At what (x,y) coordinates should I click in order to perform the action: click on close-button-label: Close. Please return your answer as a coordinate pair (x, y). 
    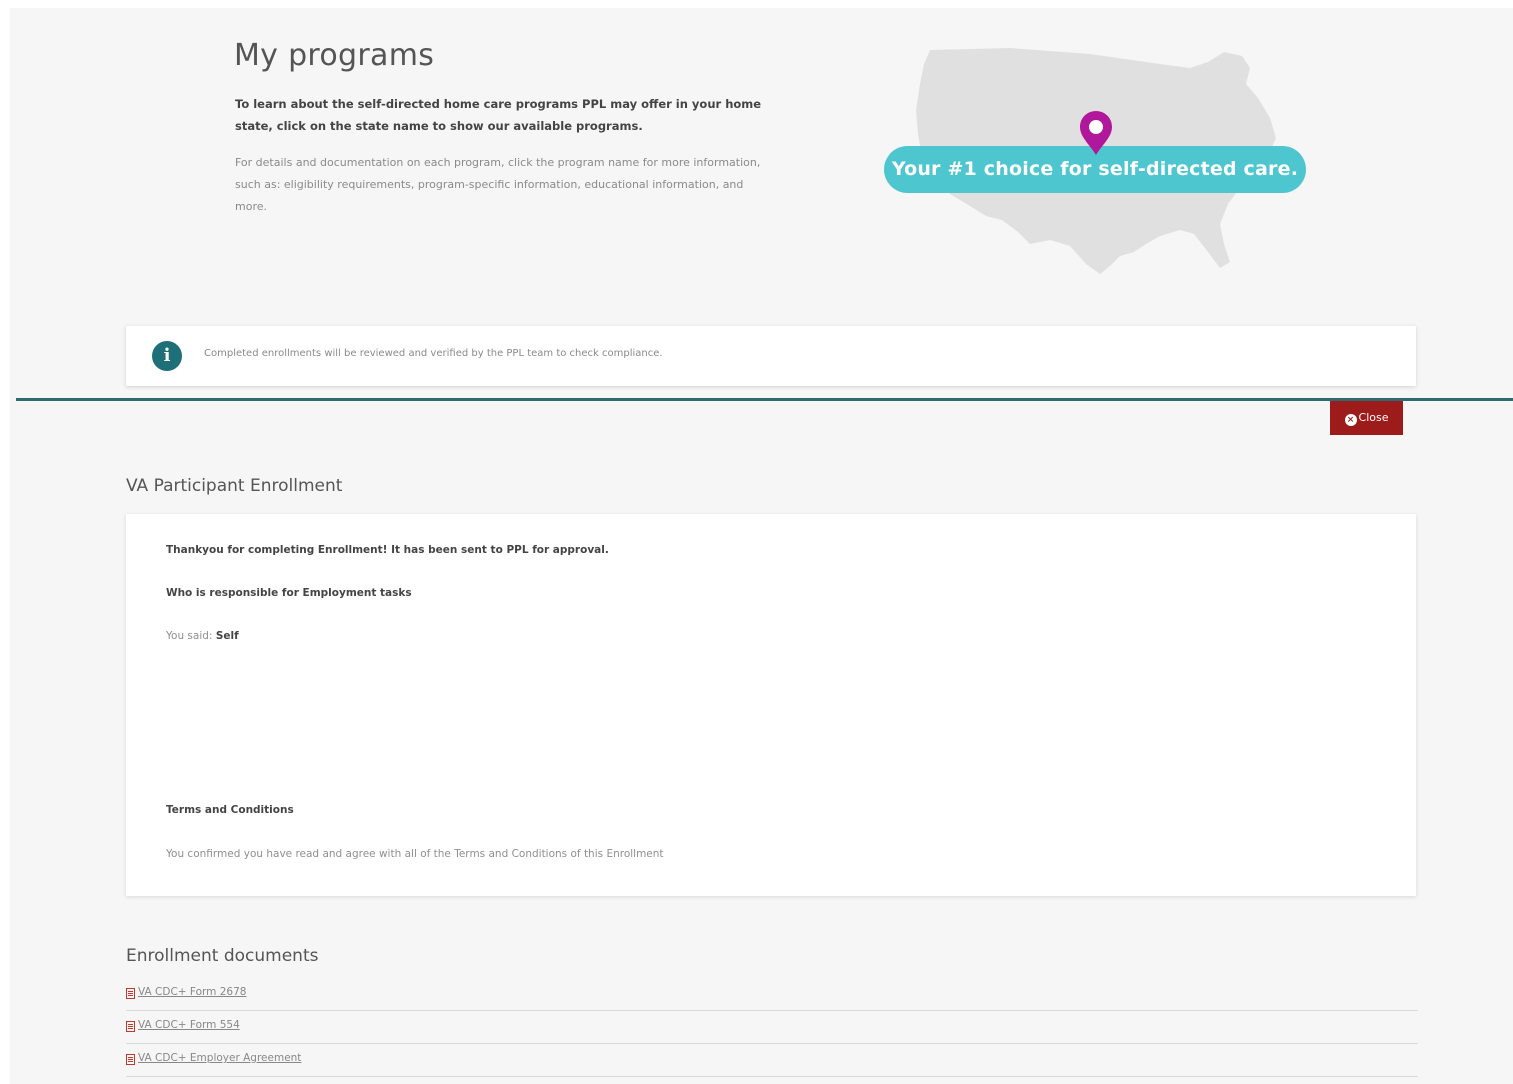
    Looking at the image, I should click on (1373, 417).